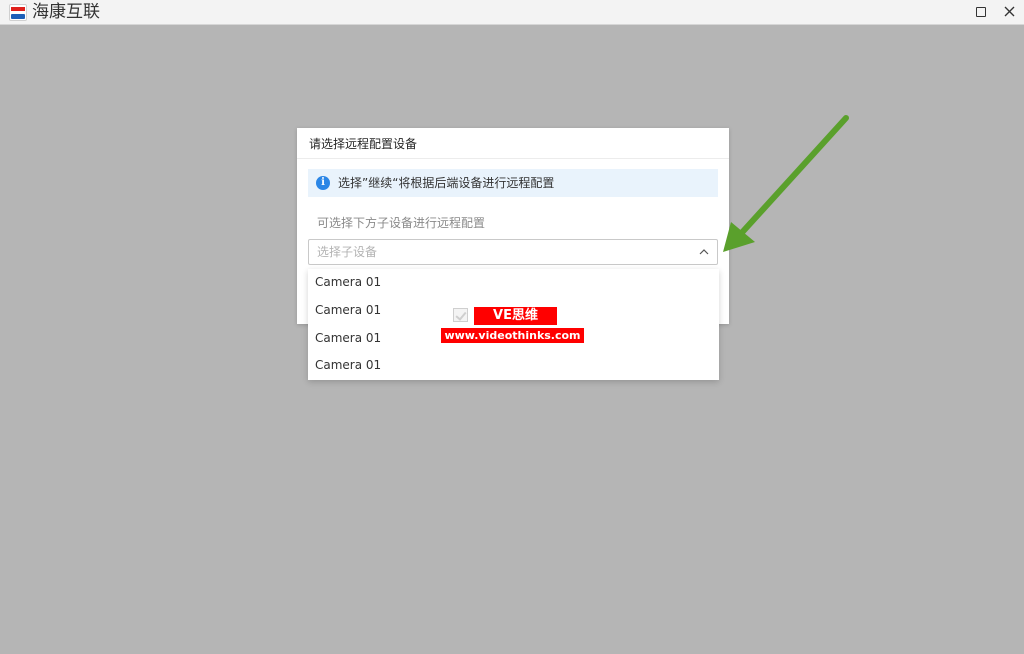 The height and width of the screenshot is (654, 1024). I want to click on maximize-icon, so click(981, 12).